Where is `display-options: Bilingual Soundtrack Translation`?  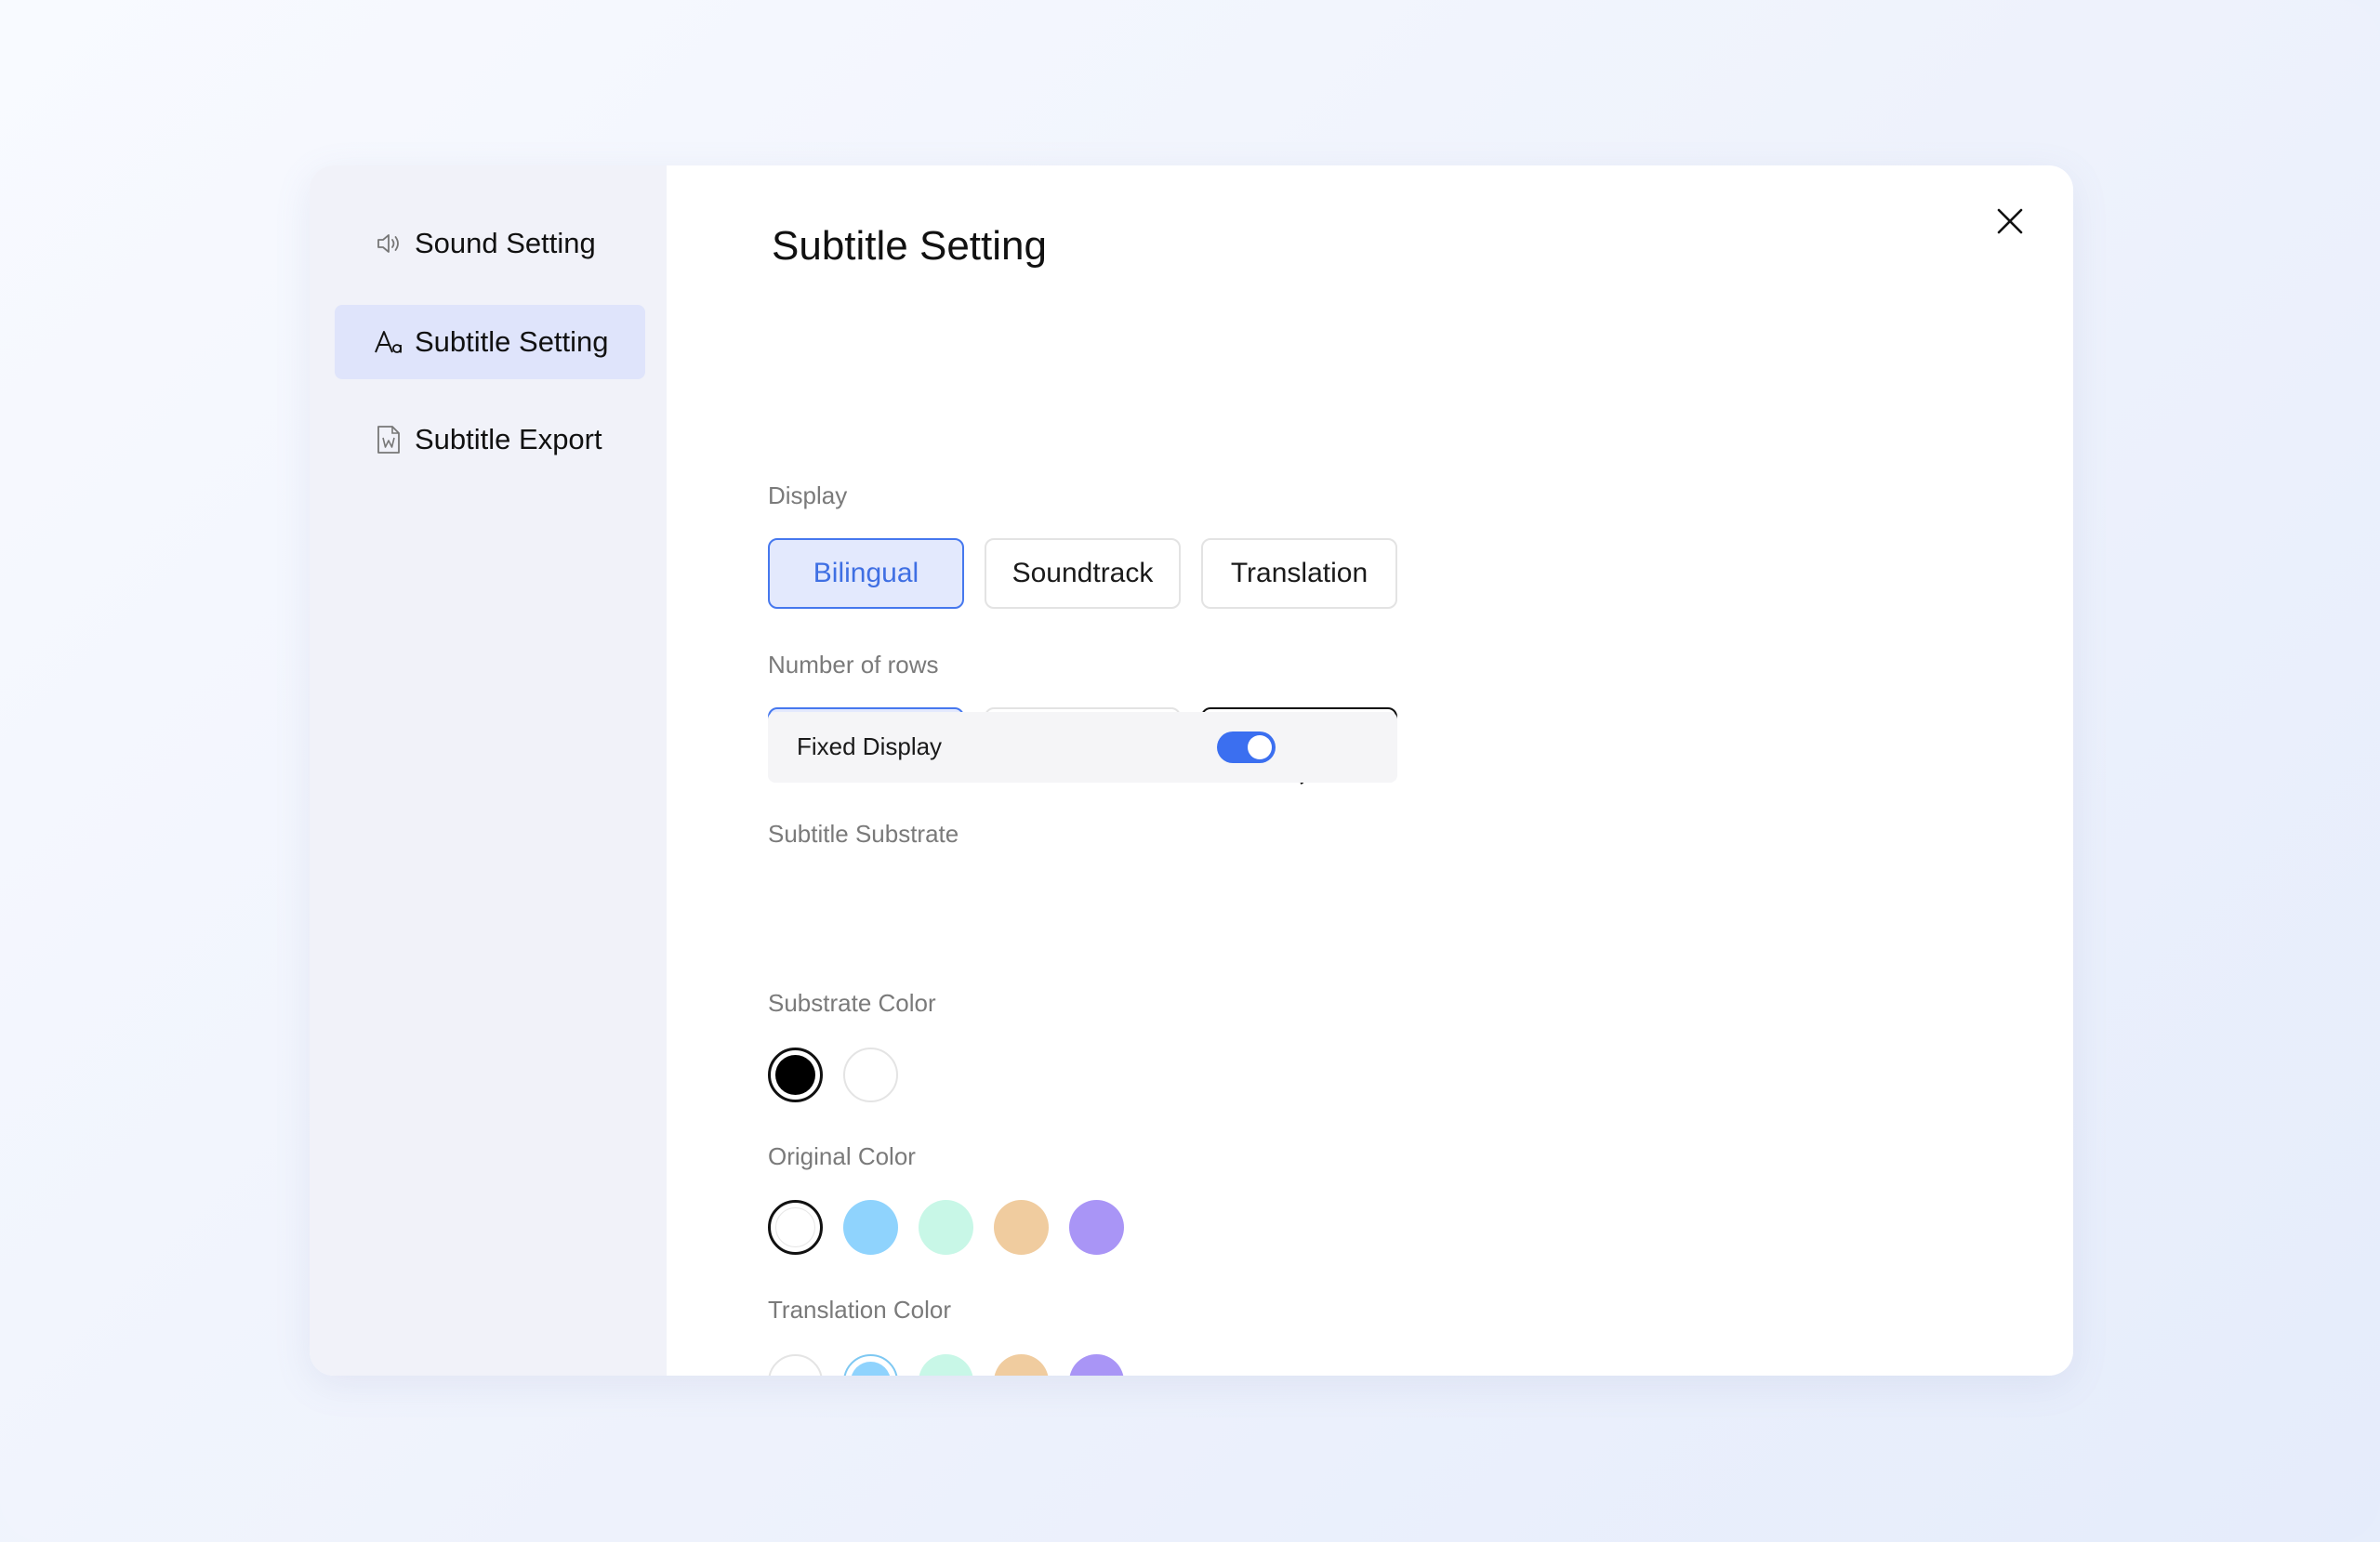 display-options: Bilingual Soundtrack Translation is located at coordinates (1082, 573).